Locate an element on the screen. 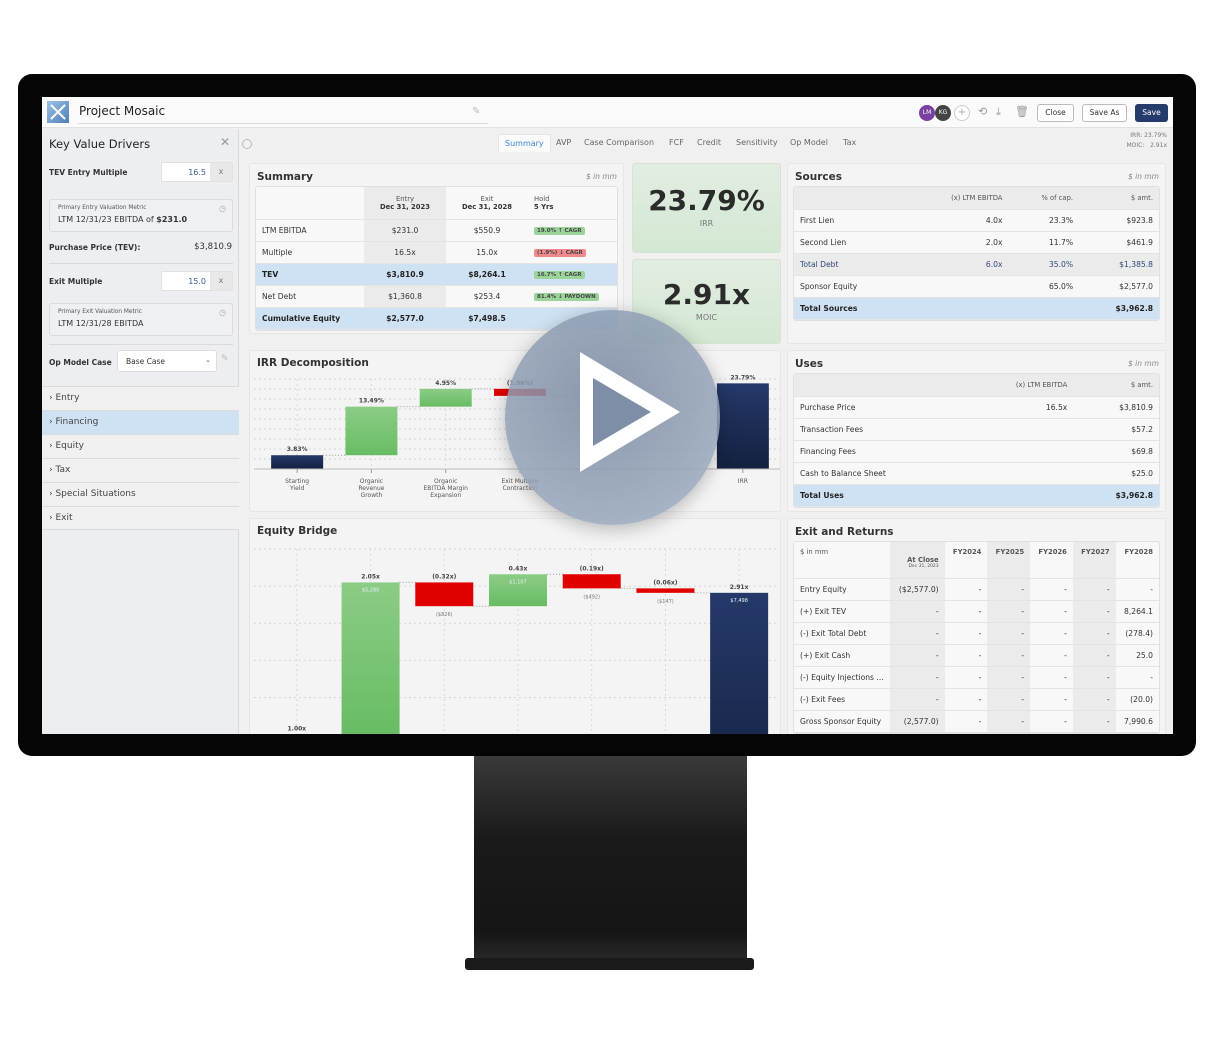 Image resolution: width=1226 pixels, height=1039 pixels. uses-unit: $ in mm is located at coordinates (1143, 363).